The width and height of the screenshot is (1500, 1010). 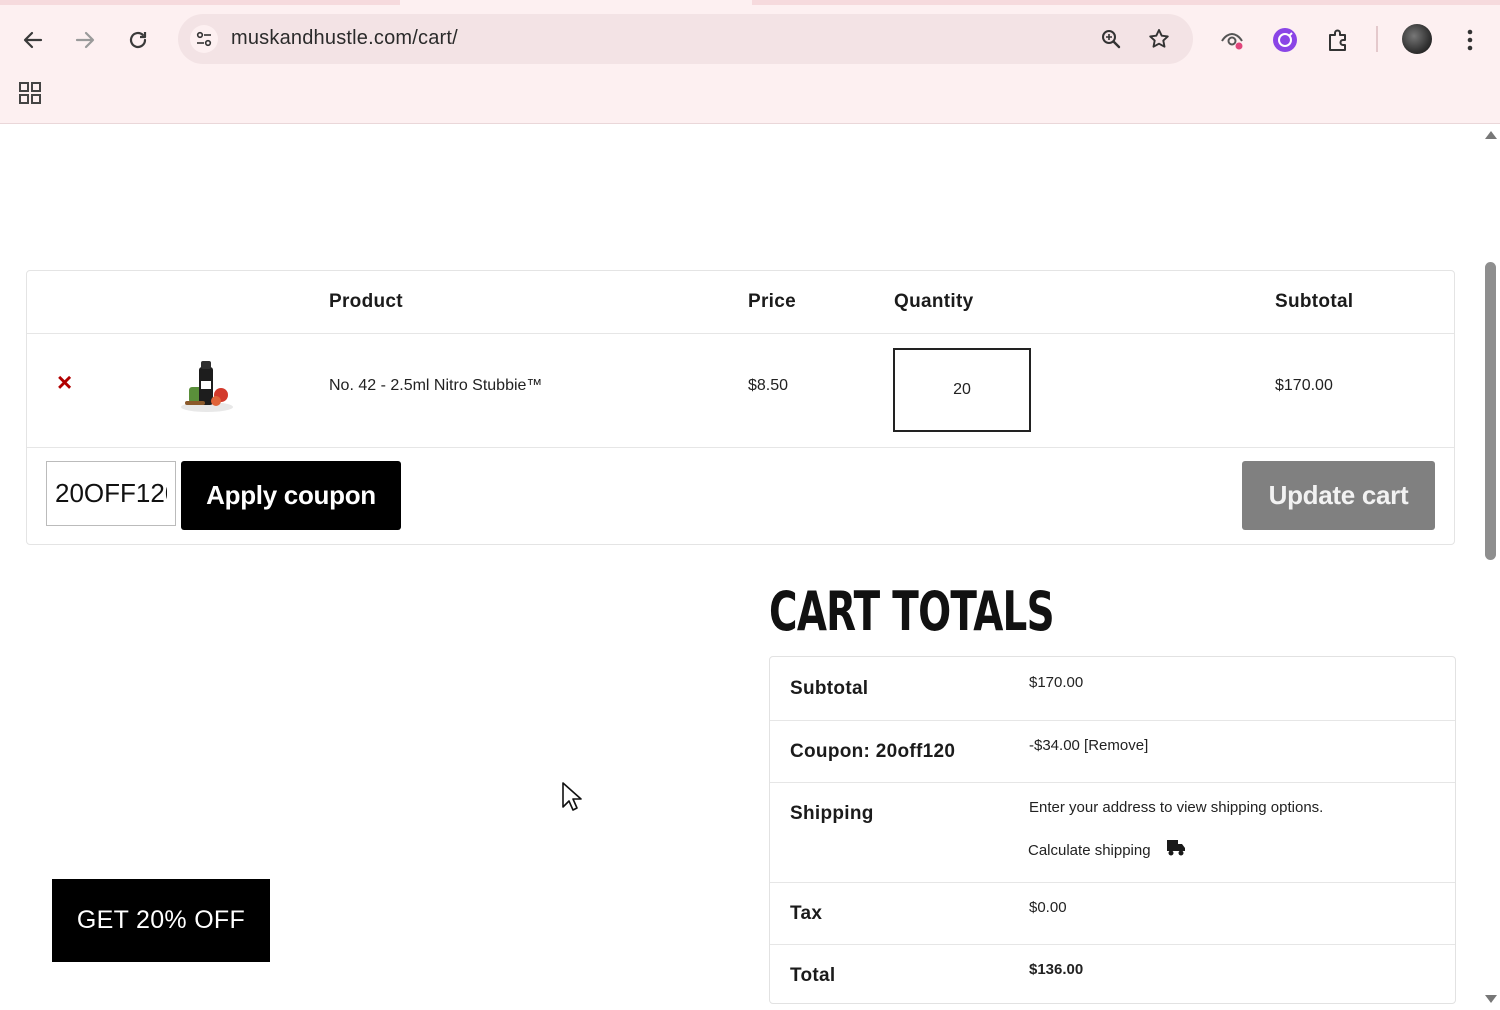 I want to click on extensions-button, so click(x=1338, y=40).